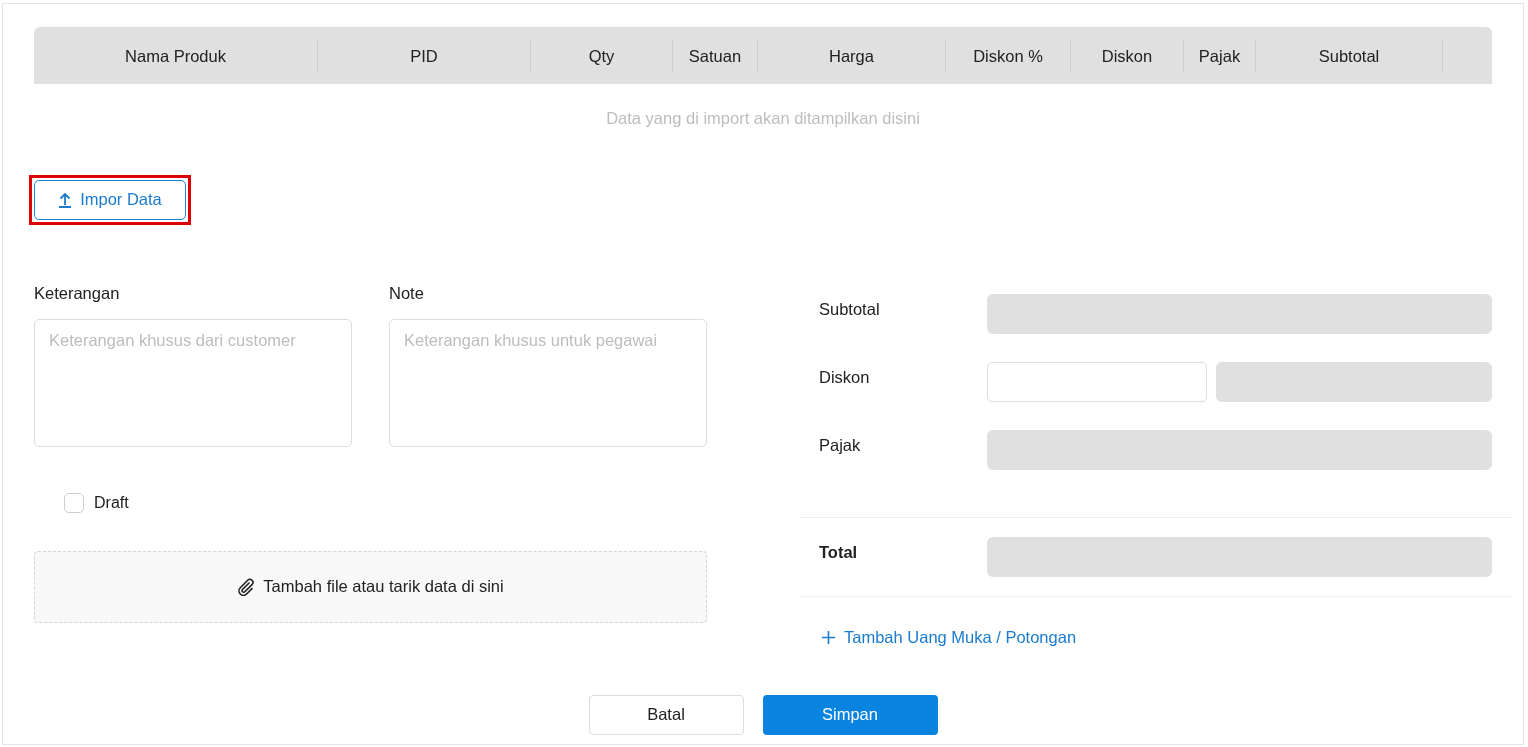 This screenshot has width=1528, height=747. I want to click on column-header: Pajak, so click(1220, 55).